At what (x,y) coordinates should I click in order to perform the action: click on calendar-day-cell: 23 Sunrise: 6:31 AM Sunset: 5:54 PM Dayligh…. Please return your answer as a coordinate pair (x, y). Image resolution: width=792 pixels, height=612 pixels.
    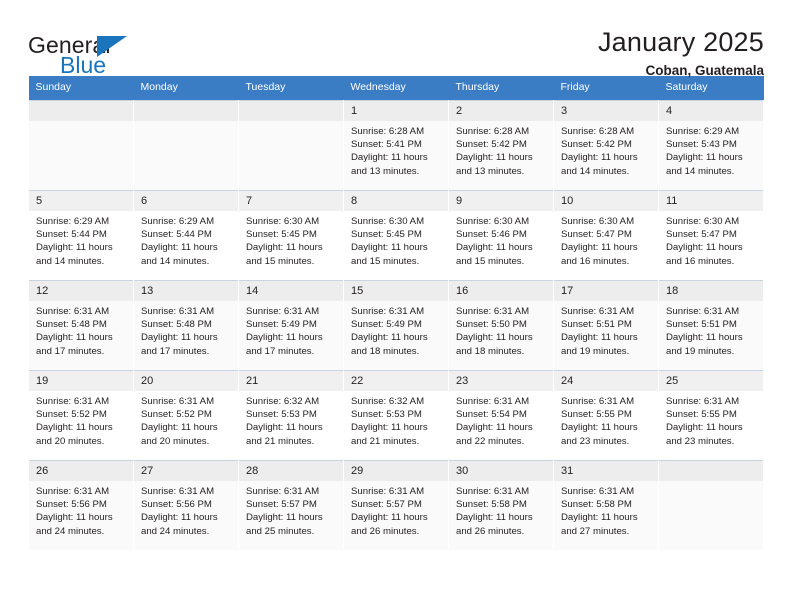
    Looking at the image, I should click on (501, 415).